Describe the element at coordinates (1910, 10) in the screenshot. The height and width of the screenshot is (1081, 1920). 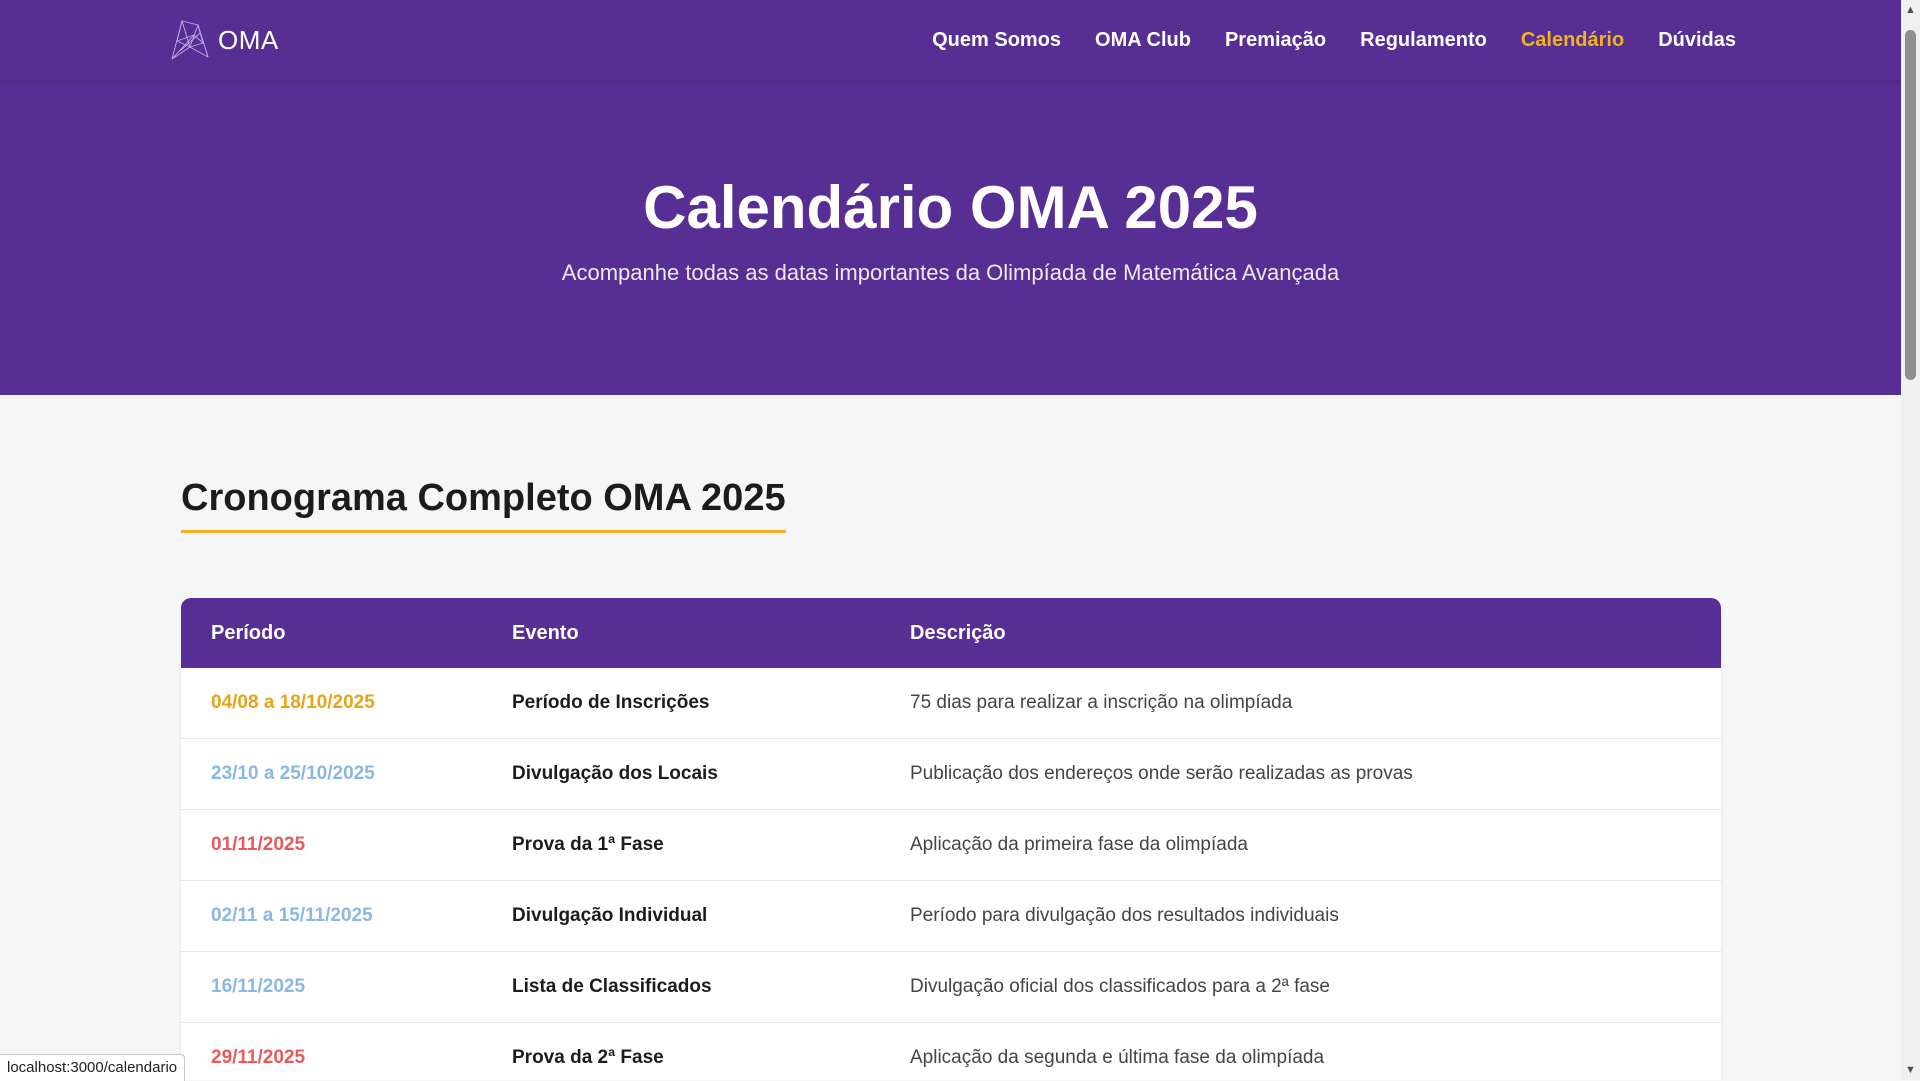
I see `scroll-up-arrow-icon: ▲` at that location.